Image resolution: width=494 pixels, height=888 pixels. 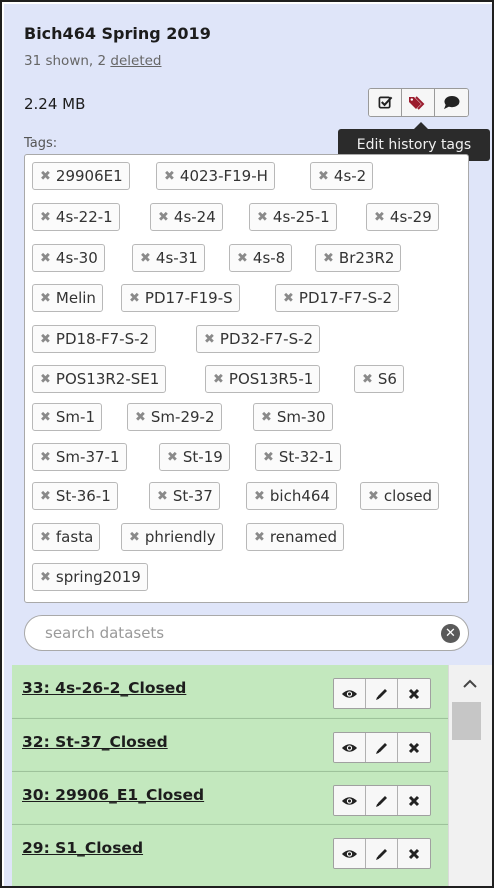 What do you see at coordinates (81, 176) in the screenshot?
I see `tag-chip: ✖ 29906E1` at bounding box center [81, 176].